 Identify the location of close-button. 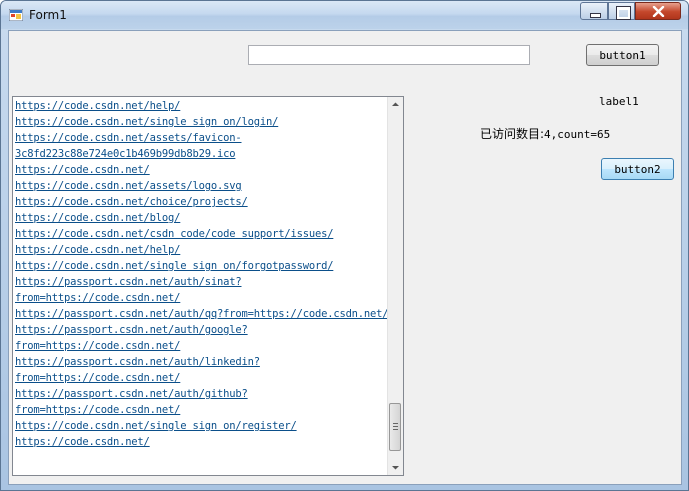
(658, 11).